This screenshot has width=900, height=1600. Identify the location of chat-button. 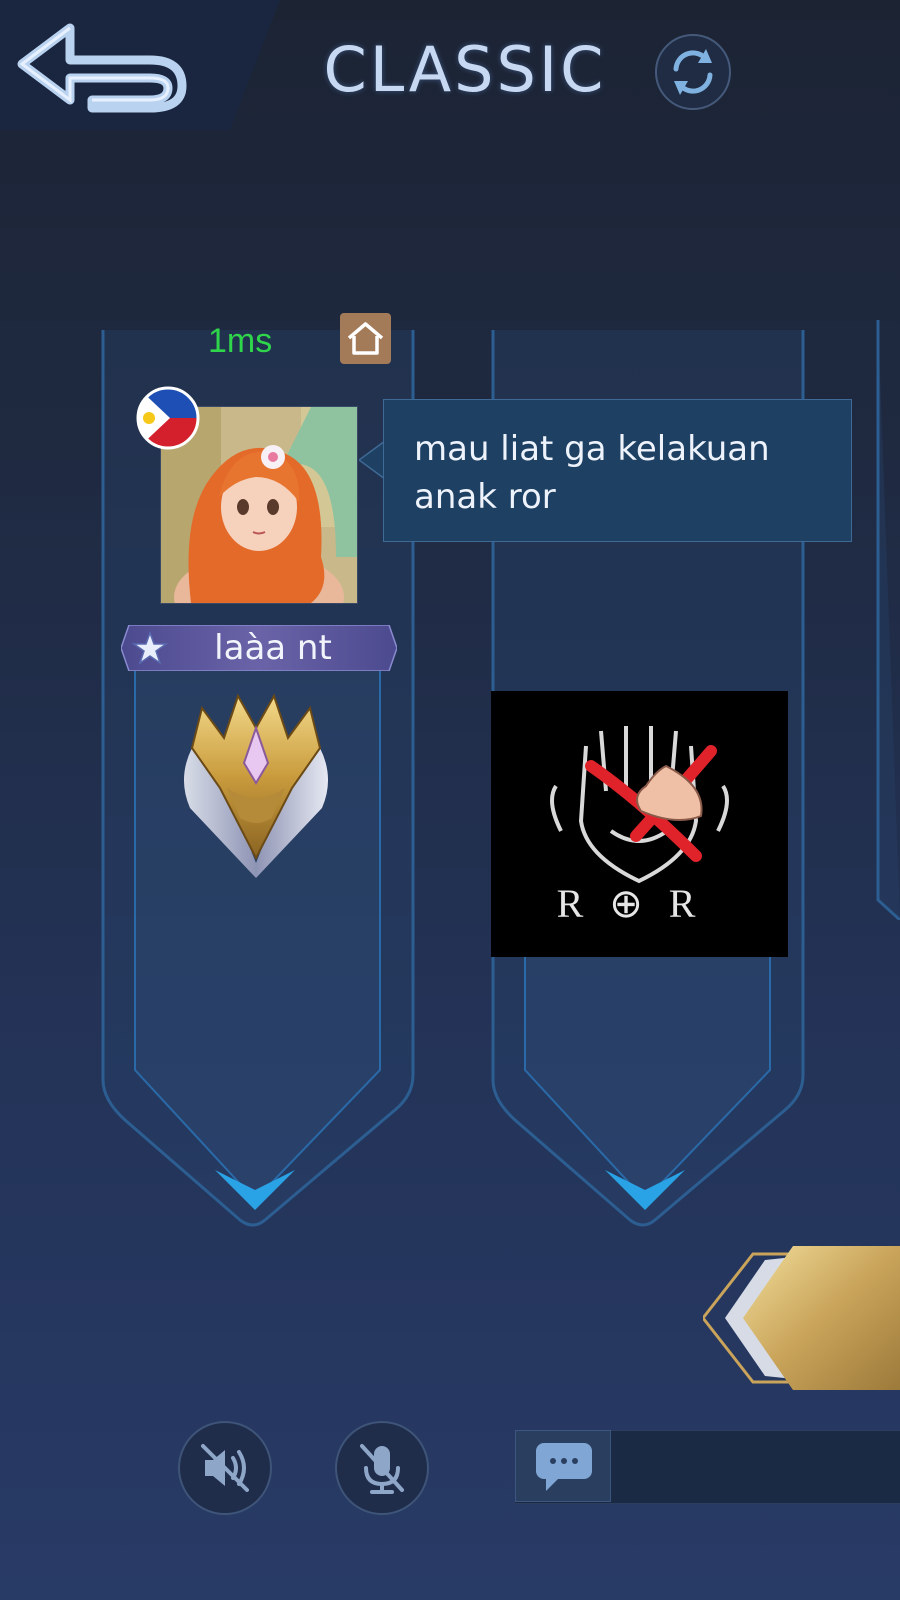
(563, 1466).